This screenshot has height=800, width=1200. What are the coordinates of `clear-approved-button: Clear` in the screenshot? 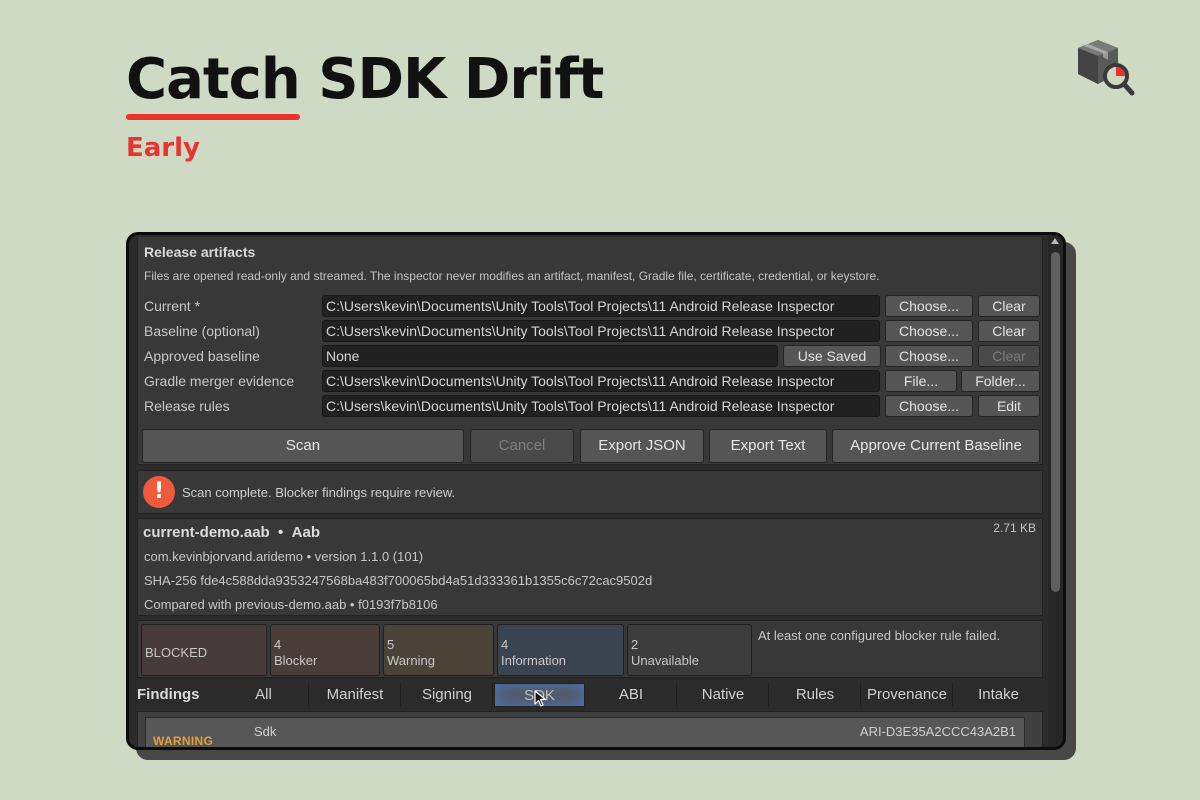 It's located at (1009, 356).